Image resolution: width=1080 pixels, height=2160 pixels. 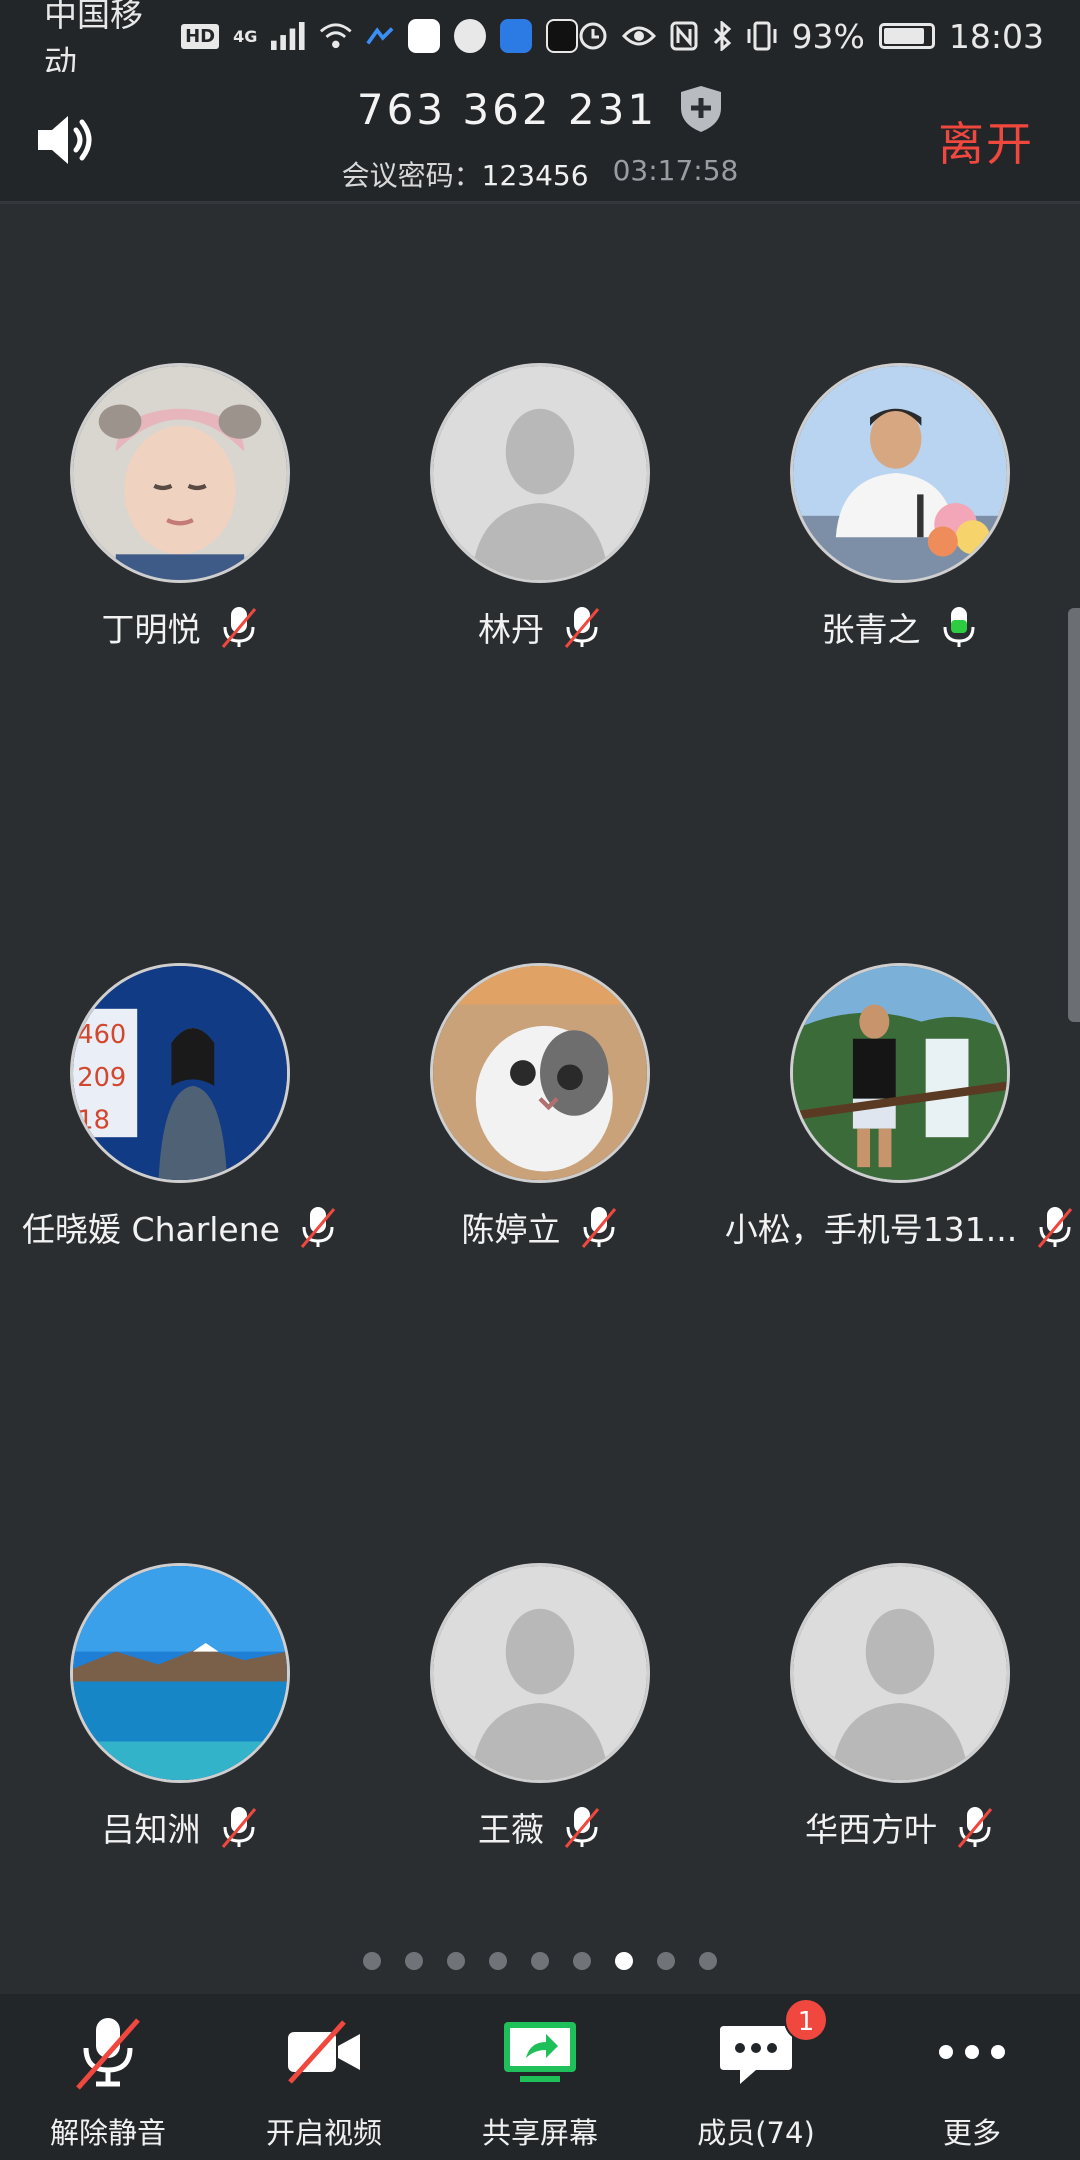 I want to click on participant-name: 丁明悦, so click(x=151, y=629).